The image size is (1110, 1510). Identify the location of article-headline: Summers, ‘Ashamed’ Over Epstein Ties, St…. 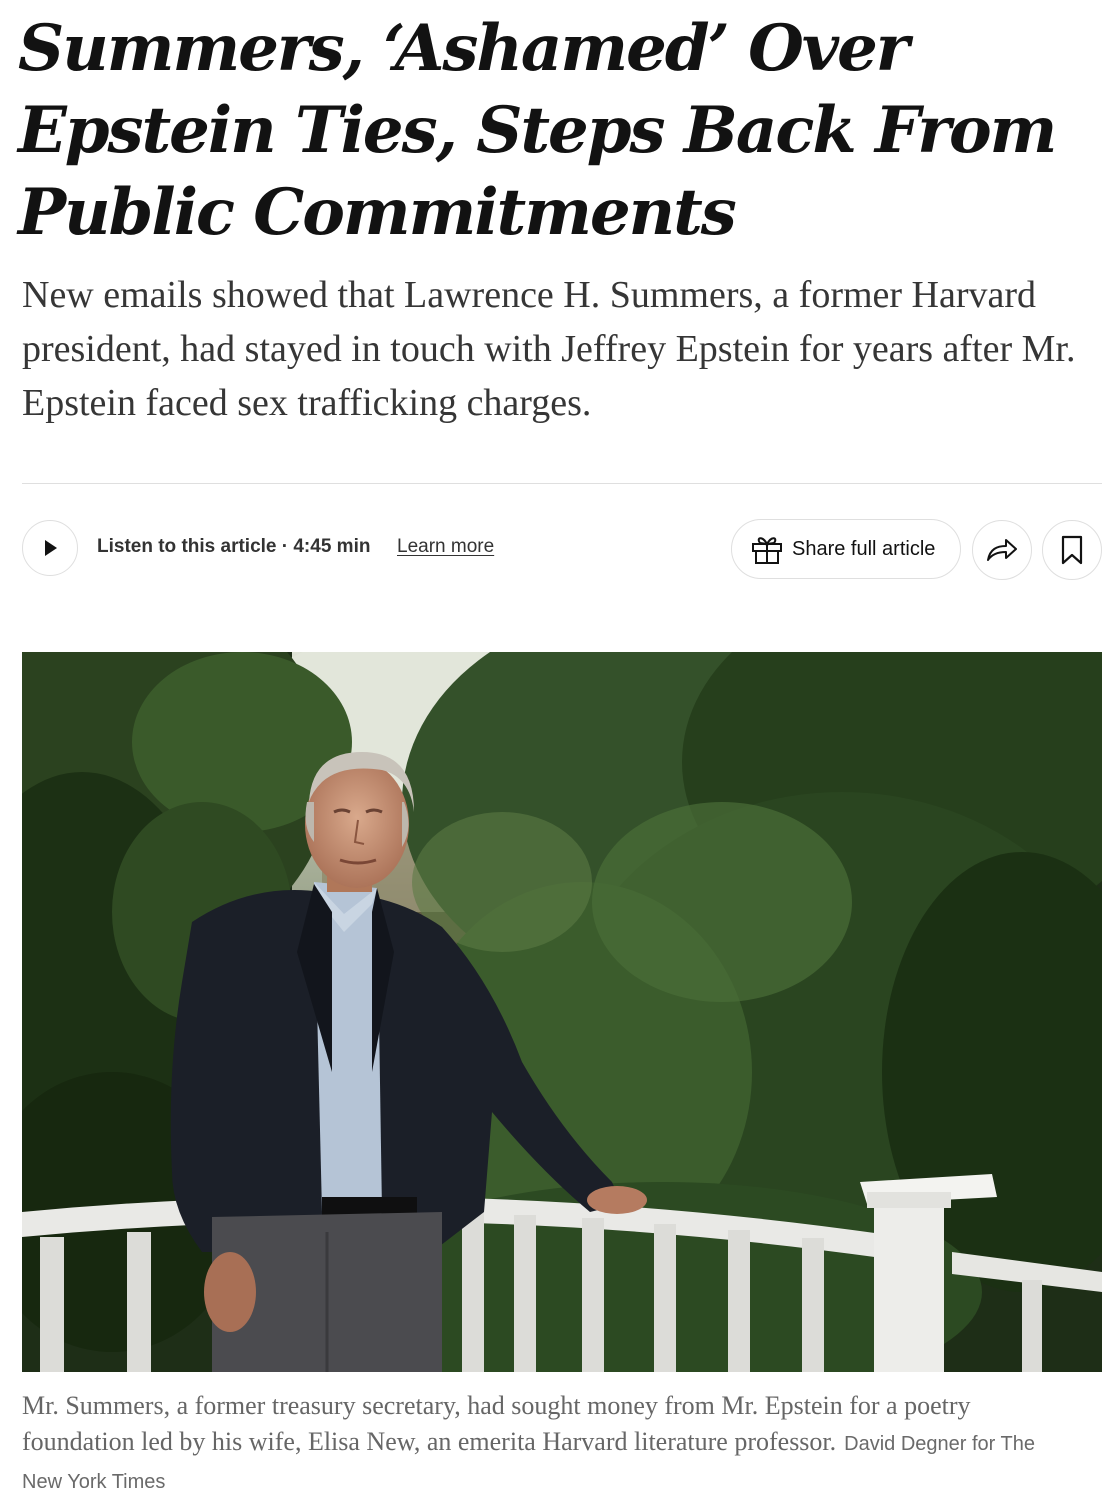
(537, 130).